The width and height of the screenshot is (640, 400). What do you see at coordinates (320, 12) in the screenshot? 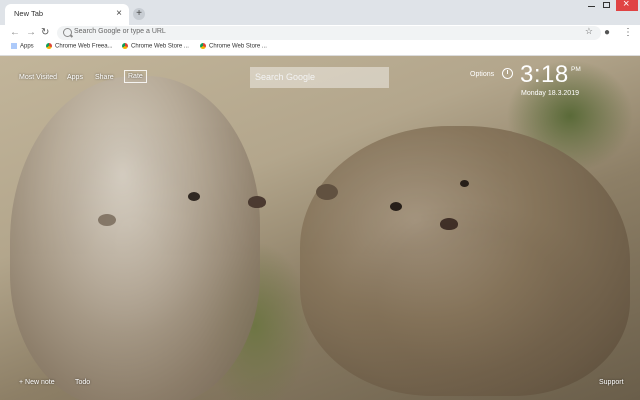
I see `tab-strip: New Tab × +` at bounding box center [320, 12].